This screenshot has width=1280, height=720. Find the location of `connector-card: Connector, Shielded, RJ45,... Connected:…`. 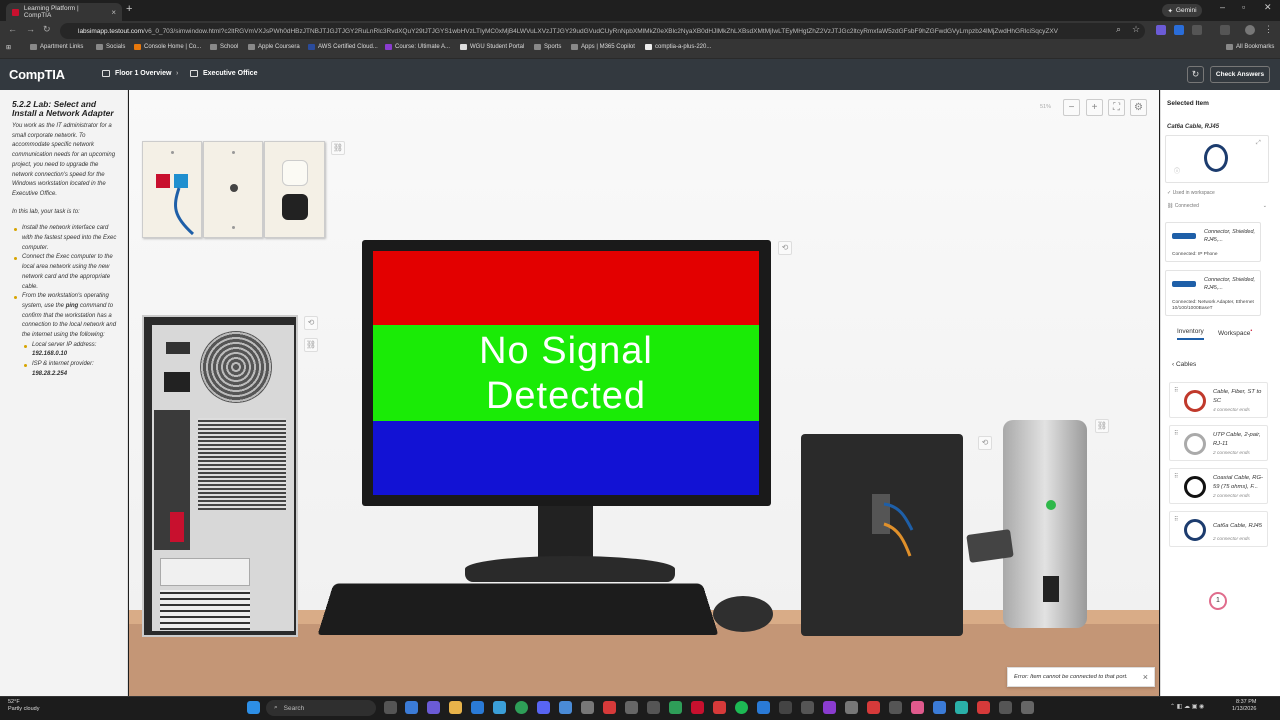

connector-card: Connector, Shielded, RJ45,... Connected:… is located at coordinates (1213, 293).